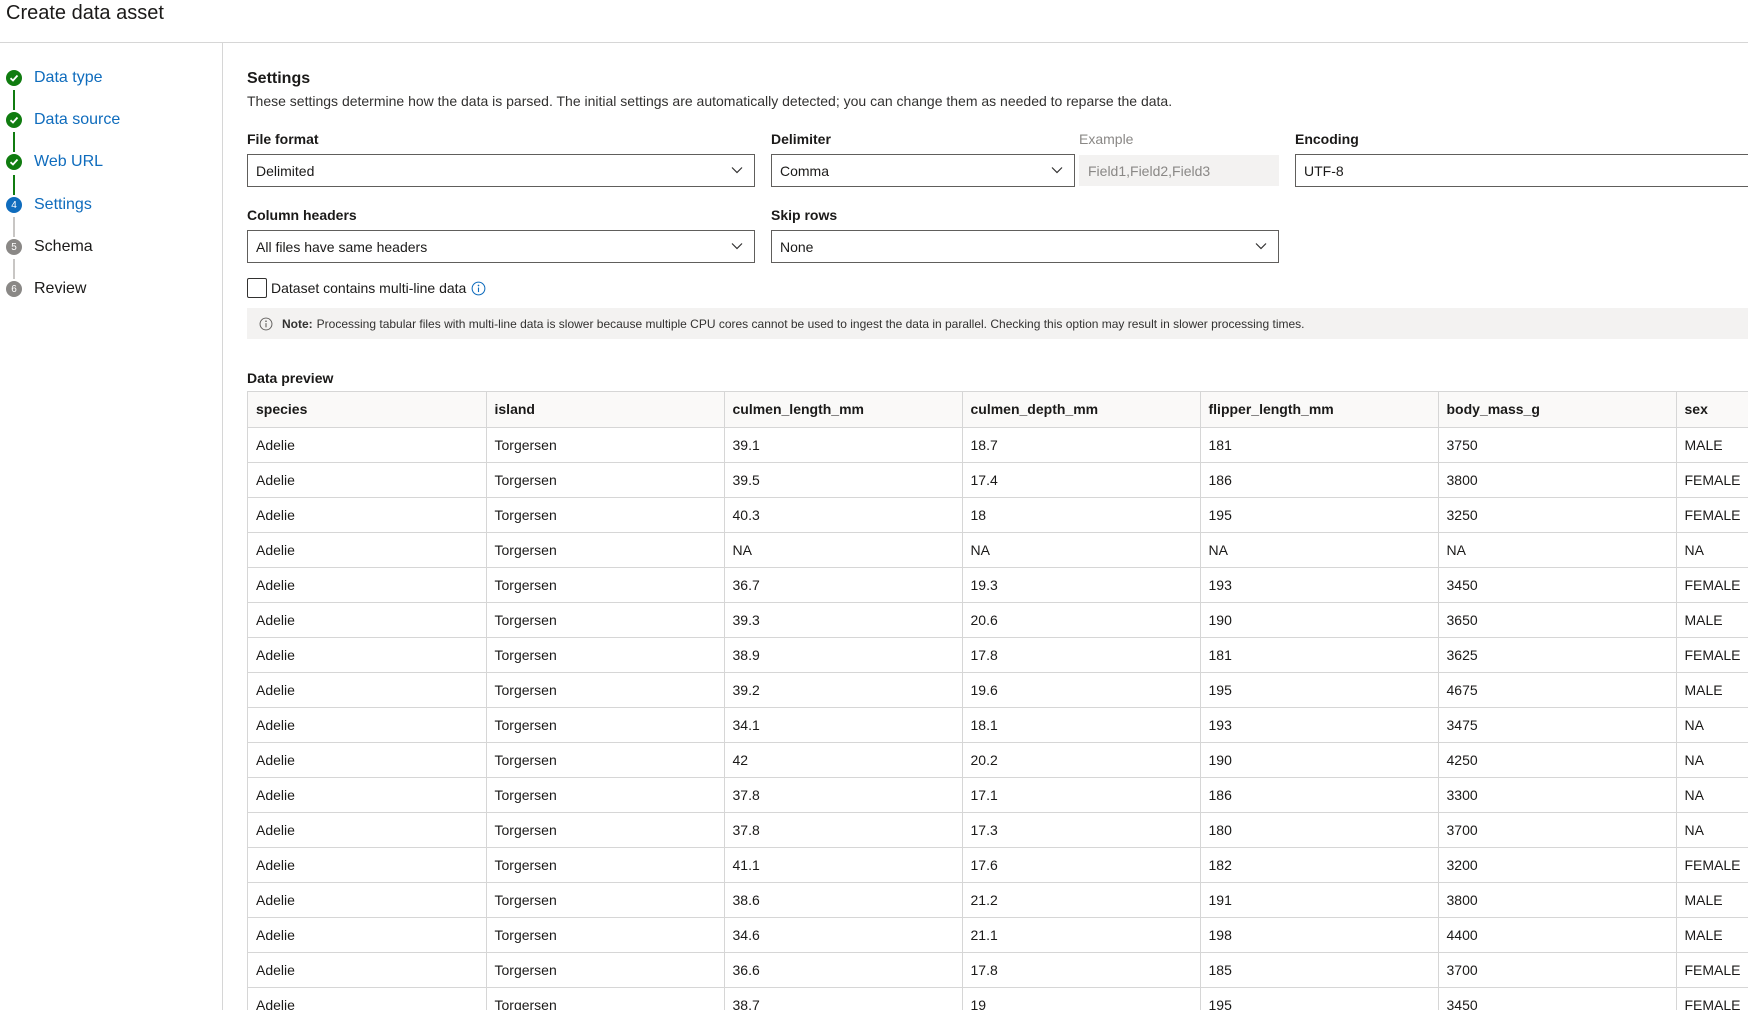 This screenshot has width=1748, height=1010. What do you see at coordinates (1081, 830) in the screenshot?
I see `table-cell: 17.3` at bounding box center [1081, 830].